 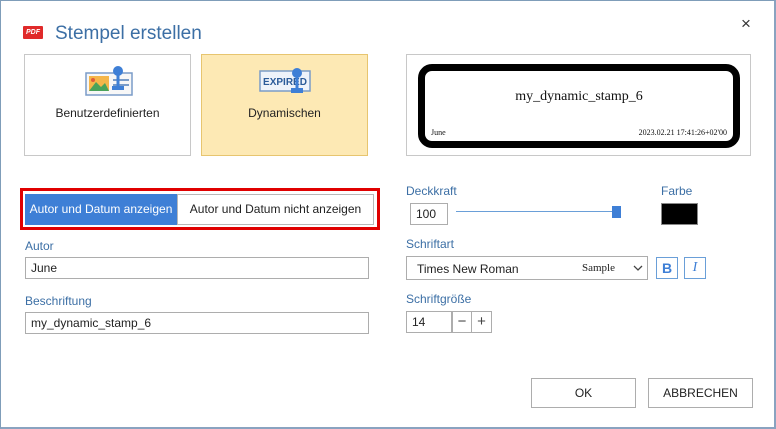 I want to click on custom-stamp-icon, so click(x=108, y=81).